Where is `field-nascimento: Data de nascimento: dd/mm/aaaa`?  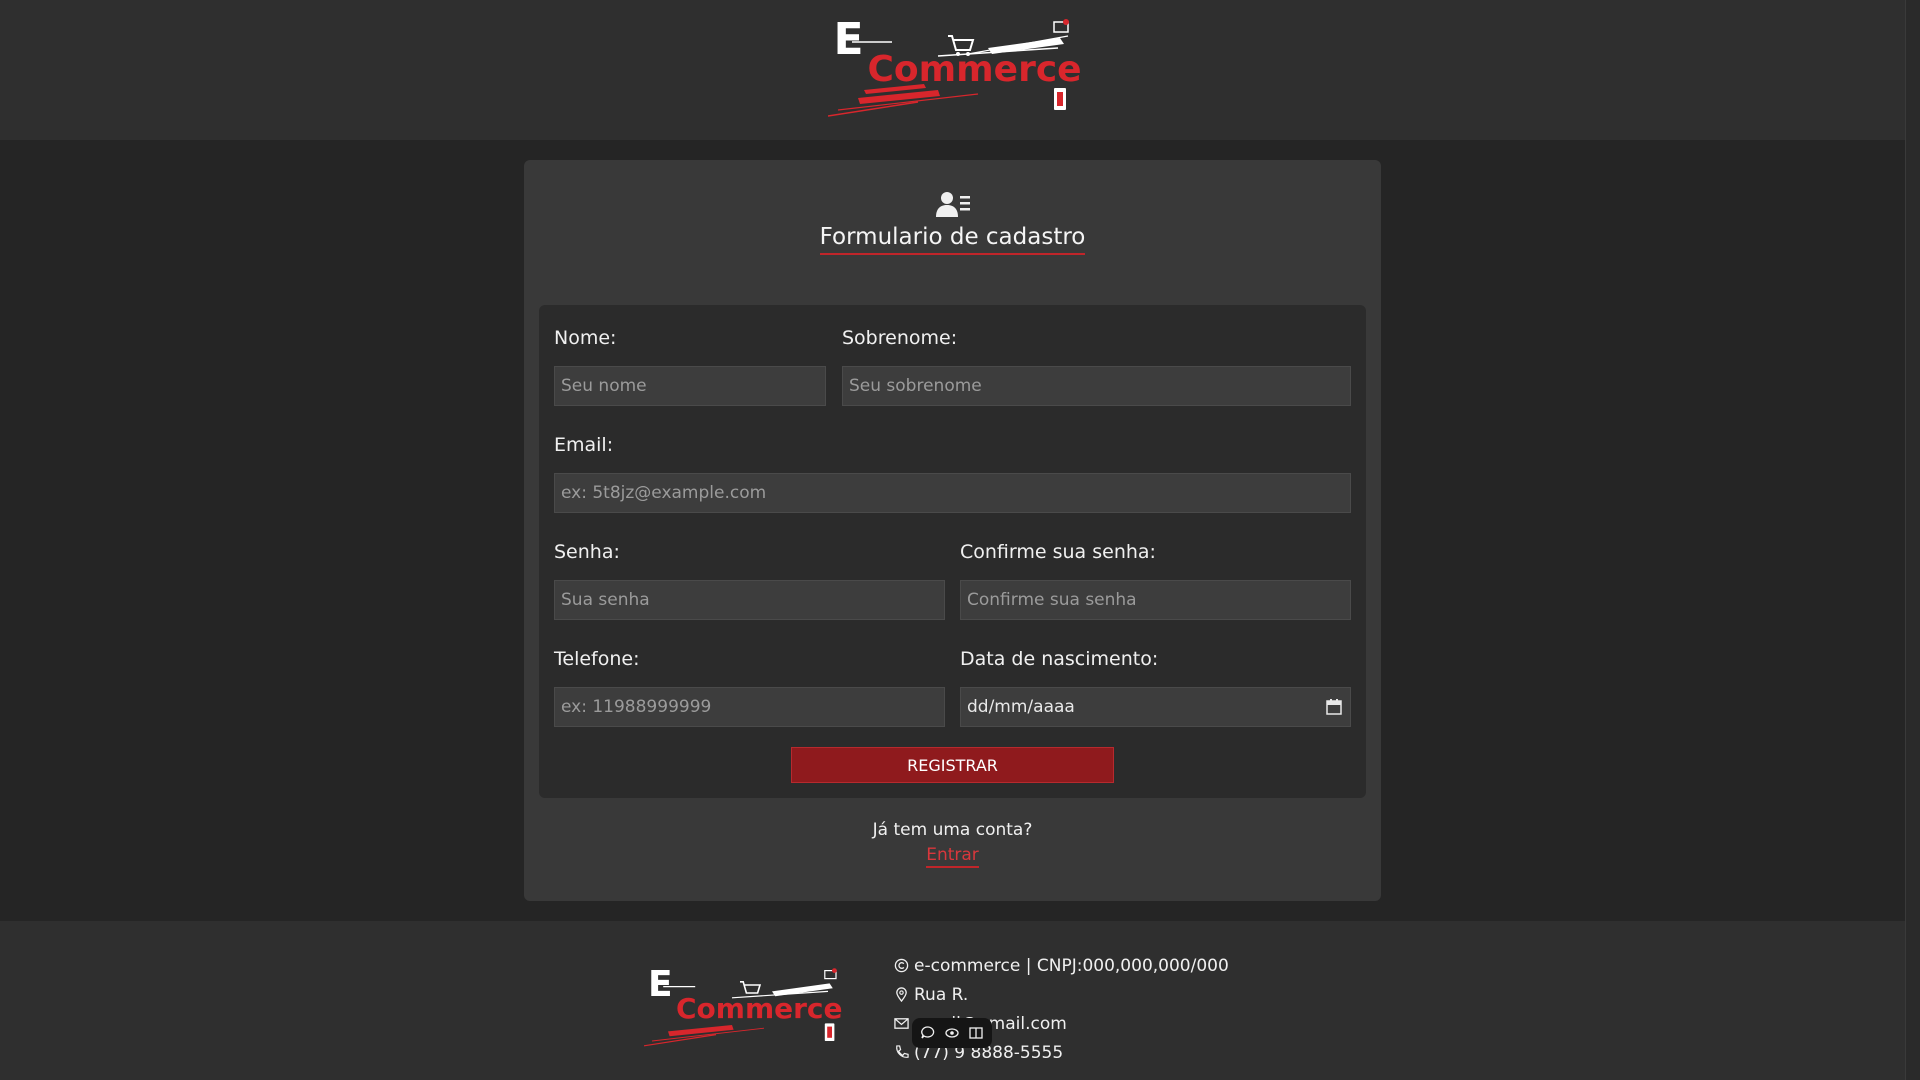
field-nascimento: Data de nascimento: dd/mm/aaaa is located at coordinates (1155, 687).